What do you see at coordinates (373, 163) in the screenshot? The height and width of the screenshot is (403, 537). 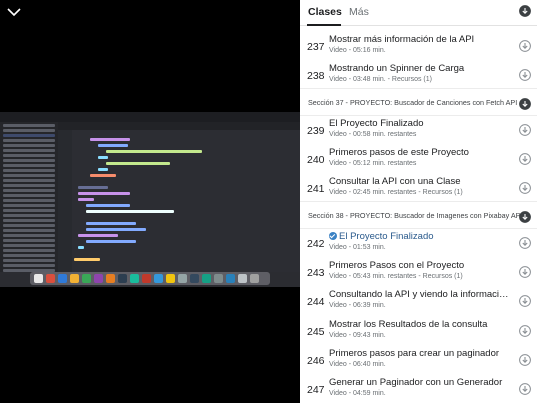 I see `lecture-meta: Video - 05:12 min. restantes` at bounding box center [373, 163].